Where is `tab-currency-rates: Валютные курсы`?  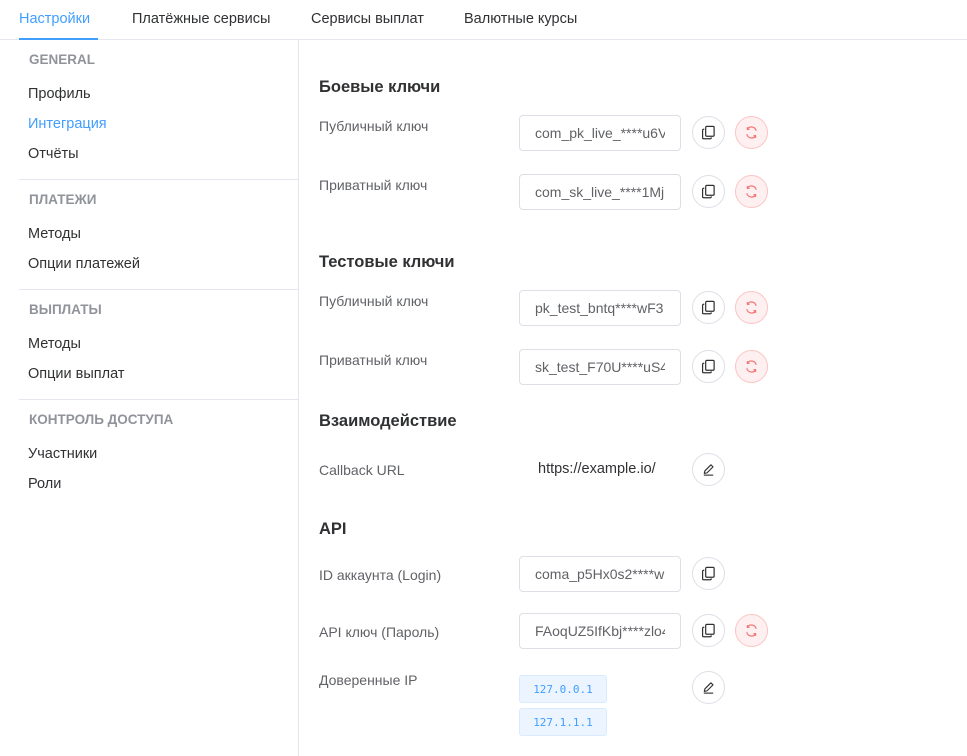
tab-currency-rates: Валютные курсы is located at coordinates (520, 19).